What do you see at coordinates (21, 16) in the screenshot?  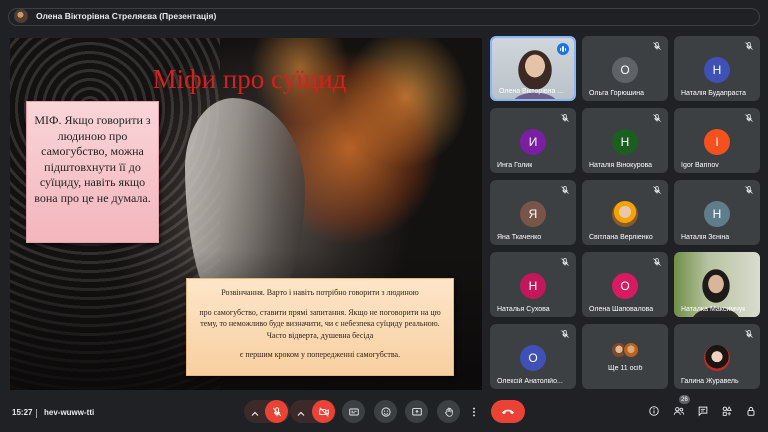 I see `presenter-avatar` at bounding box center [21, 16].